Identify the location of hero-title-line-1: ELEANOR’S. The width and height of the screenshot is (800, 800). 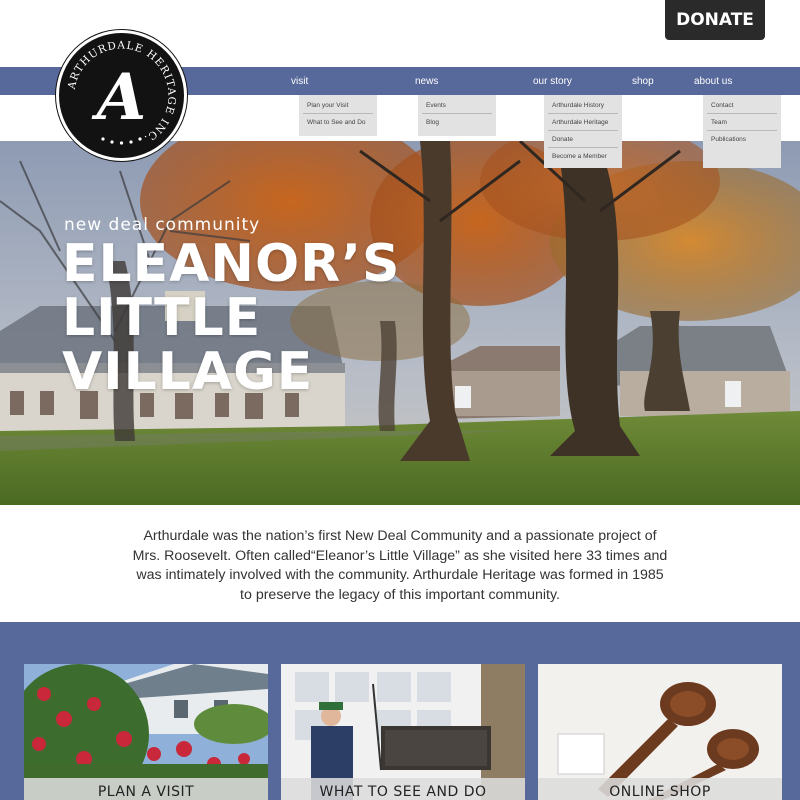
(231, 264).